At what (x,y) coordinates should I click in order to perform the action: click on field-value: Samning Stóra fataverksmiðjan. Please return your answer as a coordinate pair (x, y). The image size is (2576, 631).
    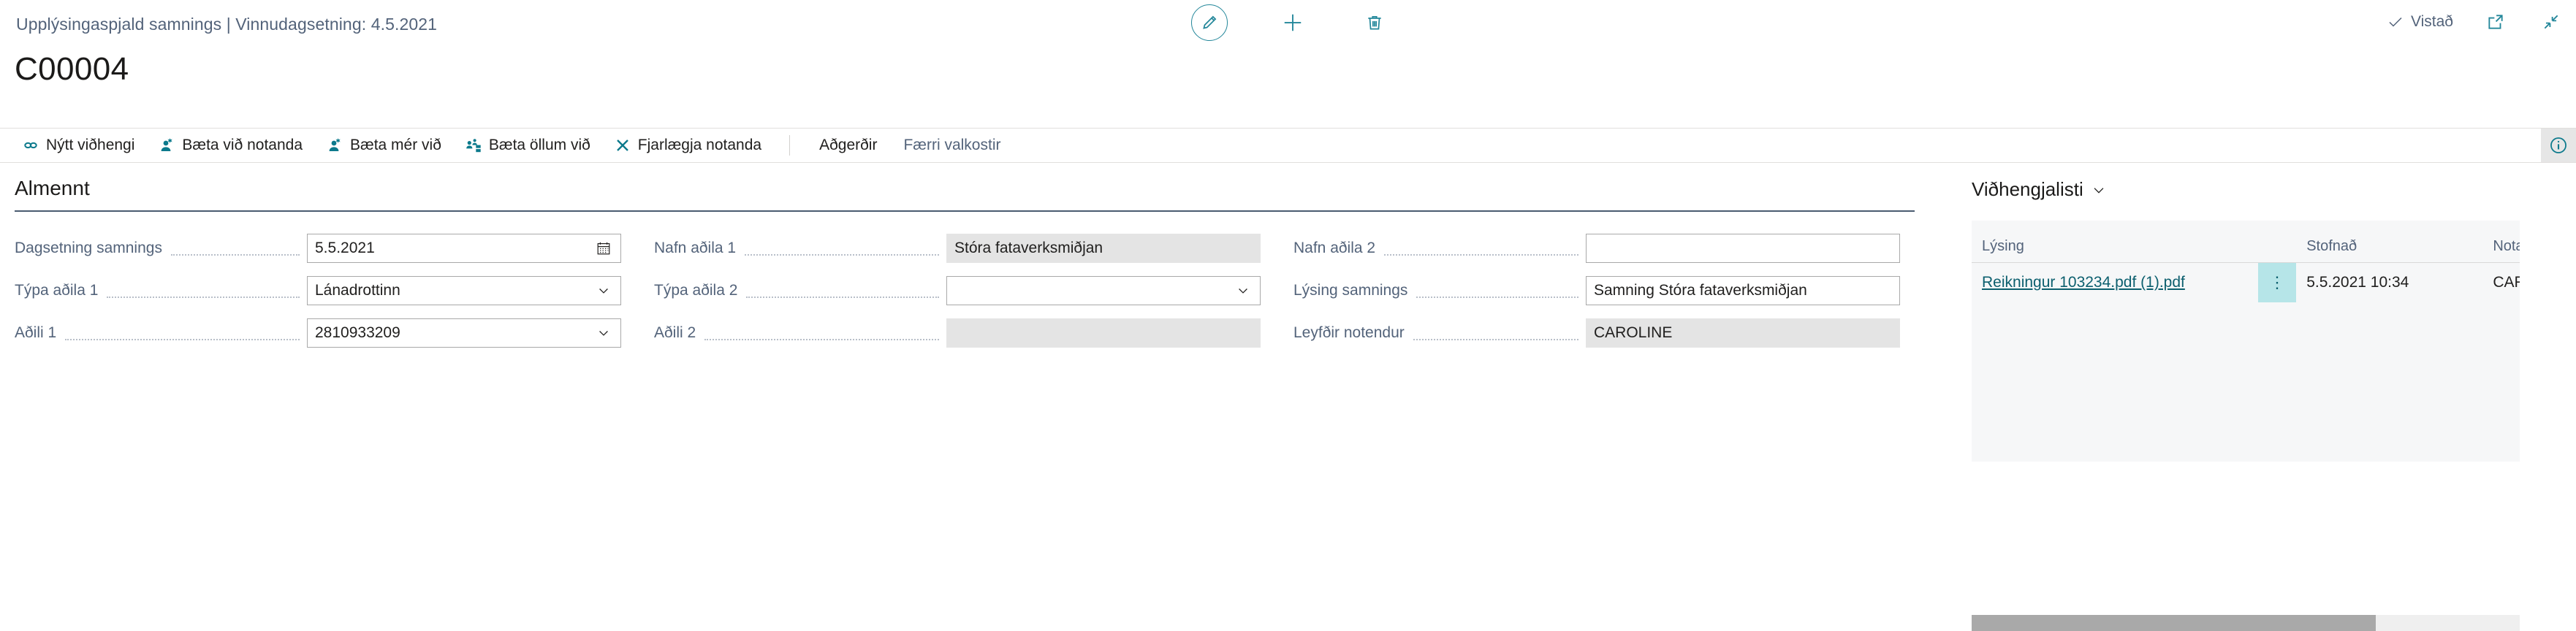
    Looking at the image, I should click on (1700, 290).